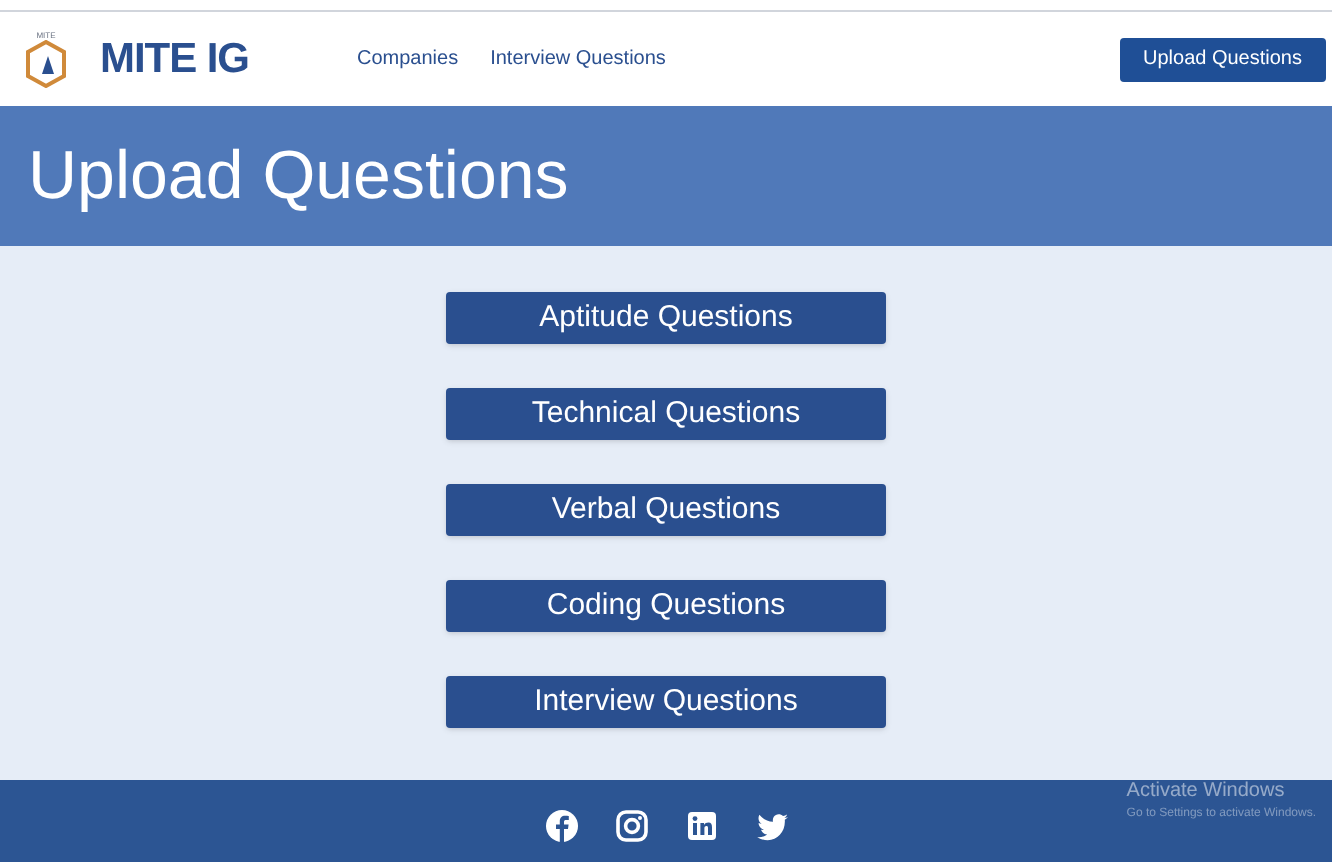 The image size is (1332, 862). I want to click on brand-name: MITE IG, so click(174, 59).